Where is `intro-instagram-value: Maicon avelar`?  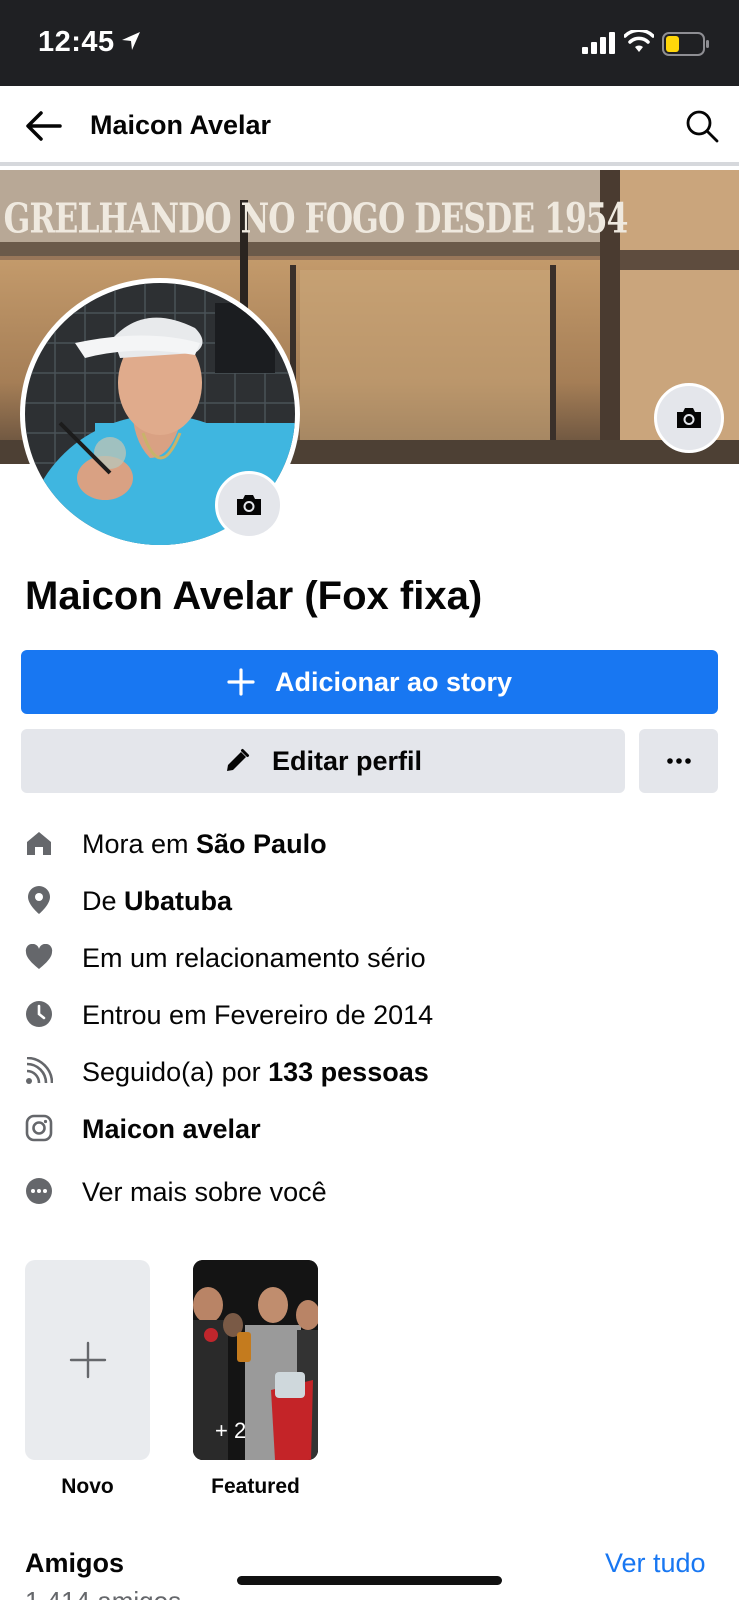
intro-instagram-value: Maicon avelar is located at coordinates (171, 1129).